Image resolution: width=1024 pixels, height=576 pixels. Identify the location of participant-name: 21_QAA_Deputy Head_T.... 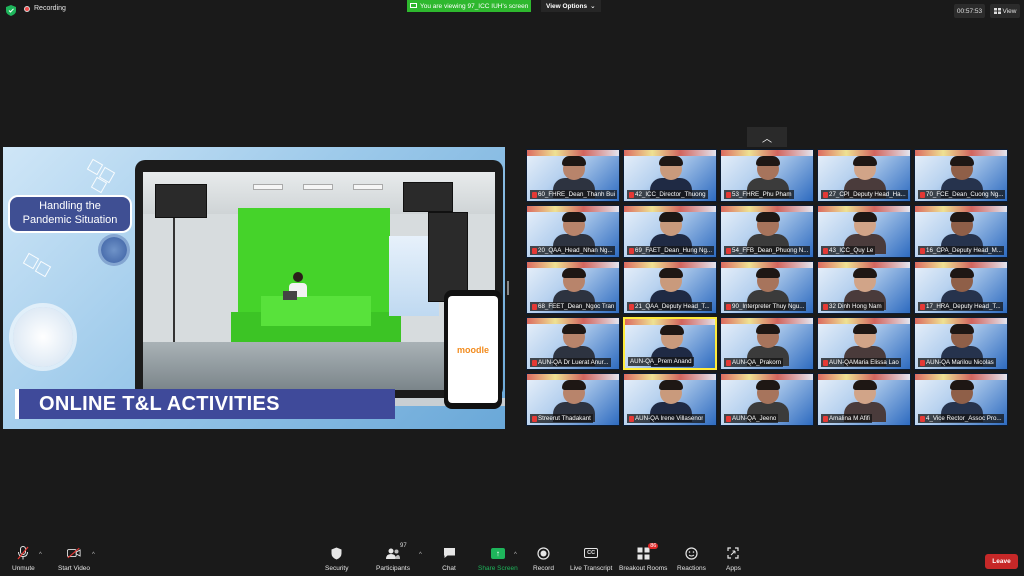
(672, 306).